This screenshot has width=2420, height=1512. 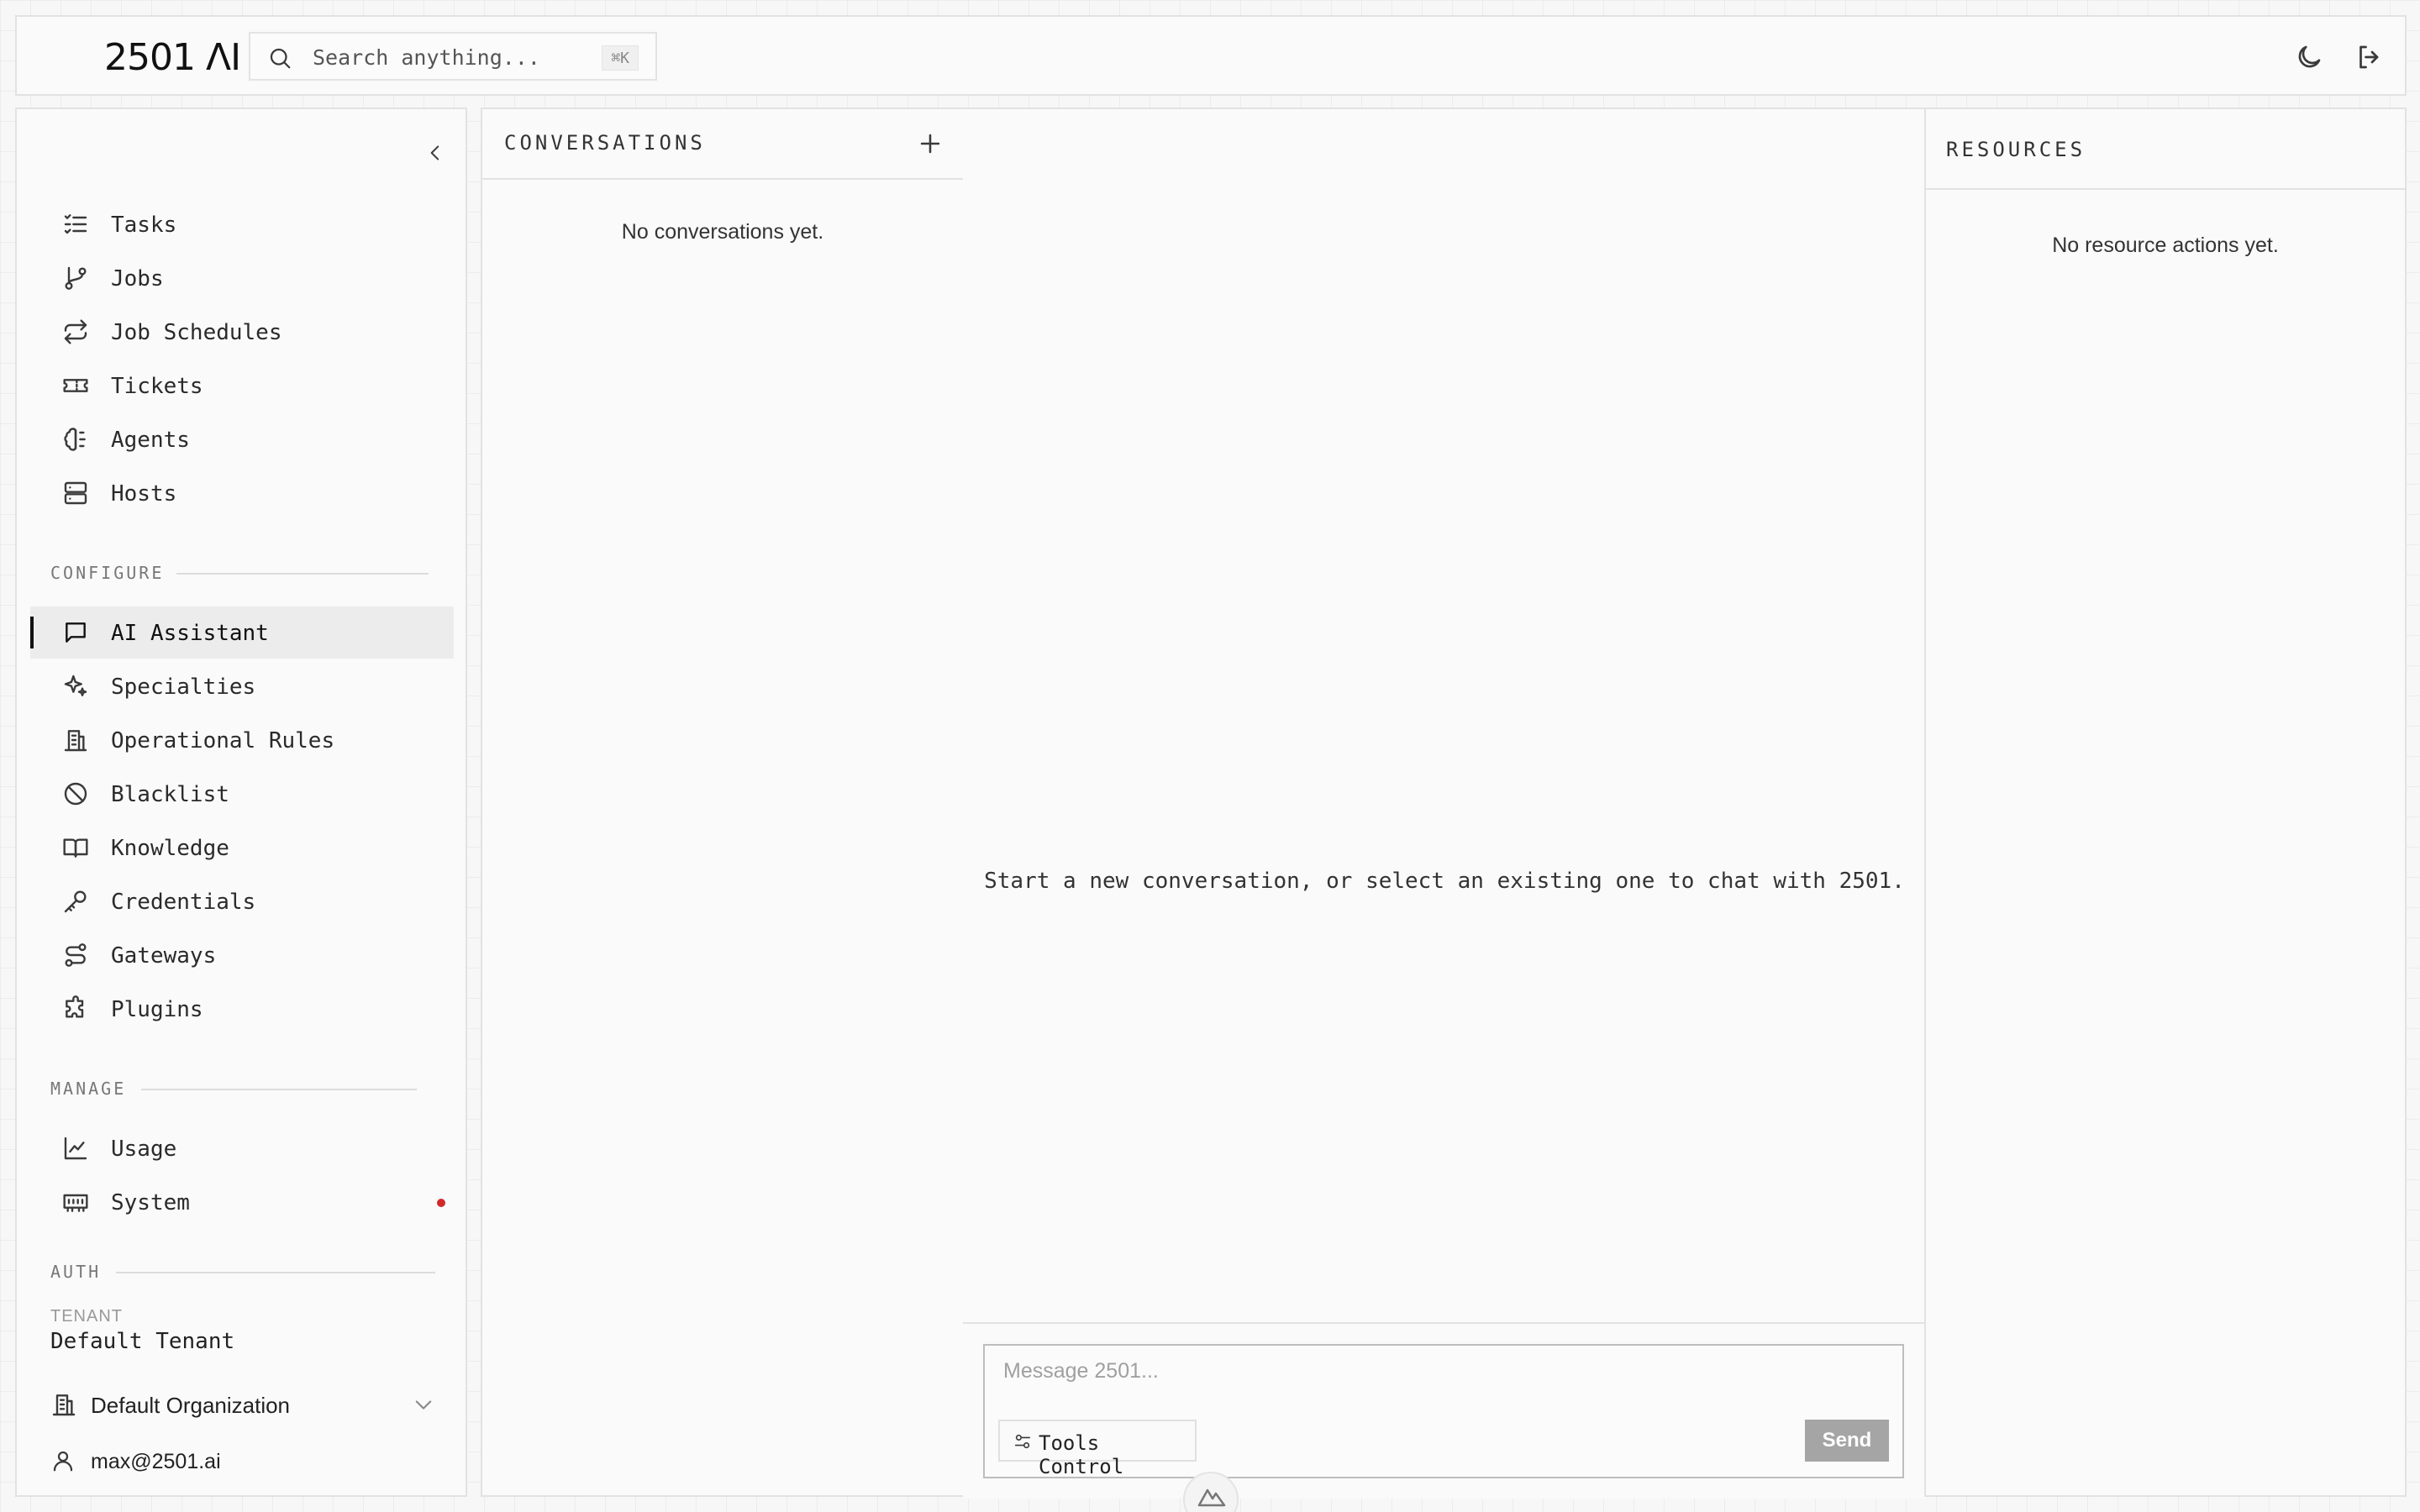 What do you see at coordinates (183, 902) in the screenshot?
I see `sidebar-item-label: Credentials` at bounding box center [183, 902].